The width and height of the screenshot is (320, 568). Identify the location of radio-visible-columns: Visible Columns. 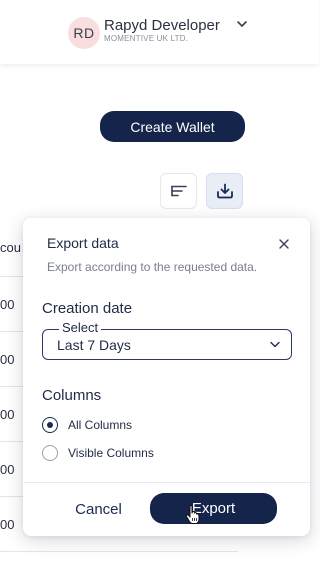
(98, 453).